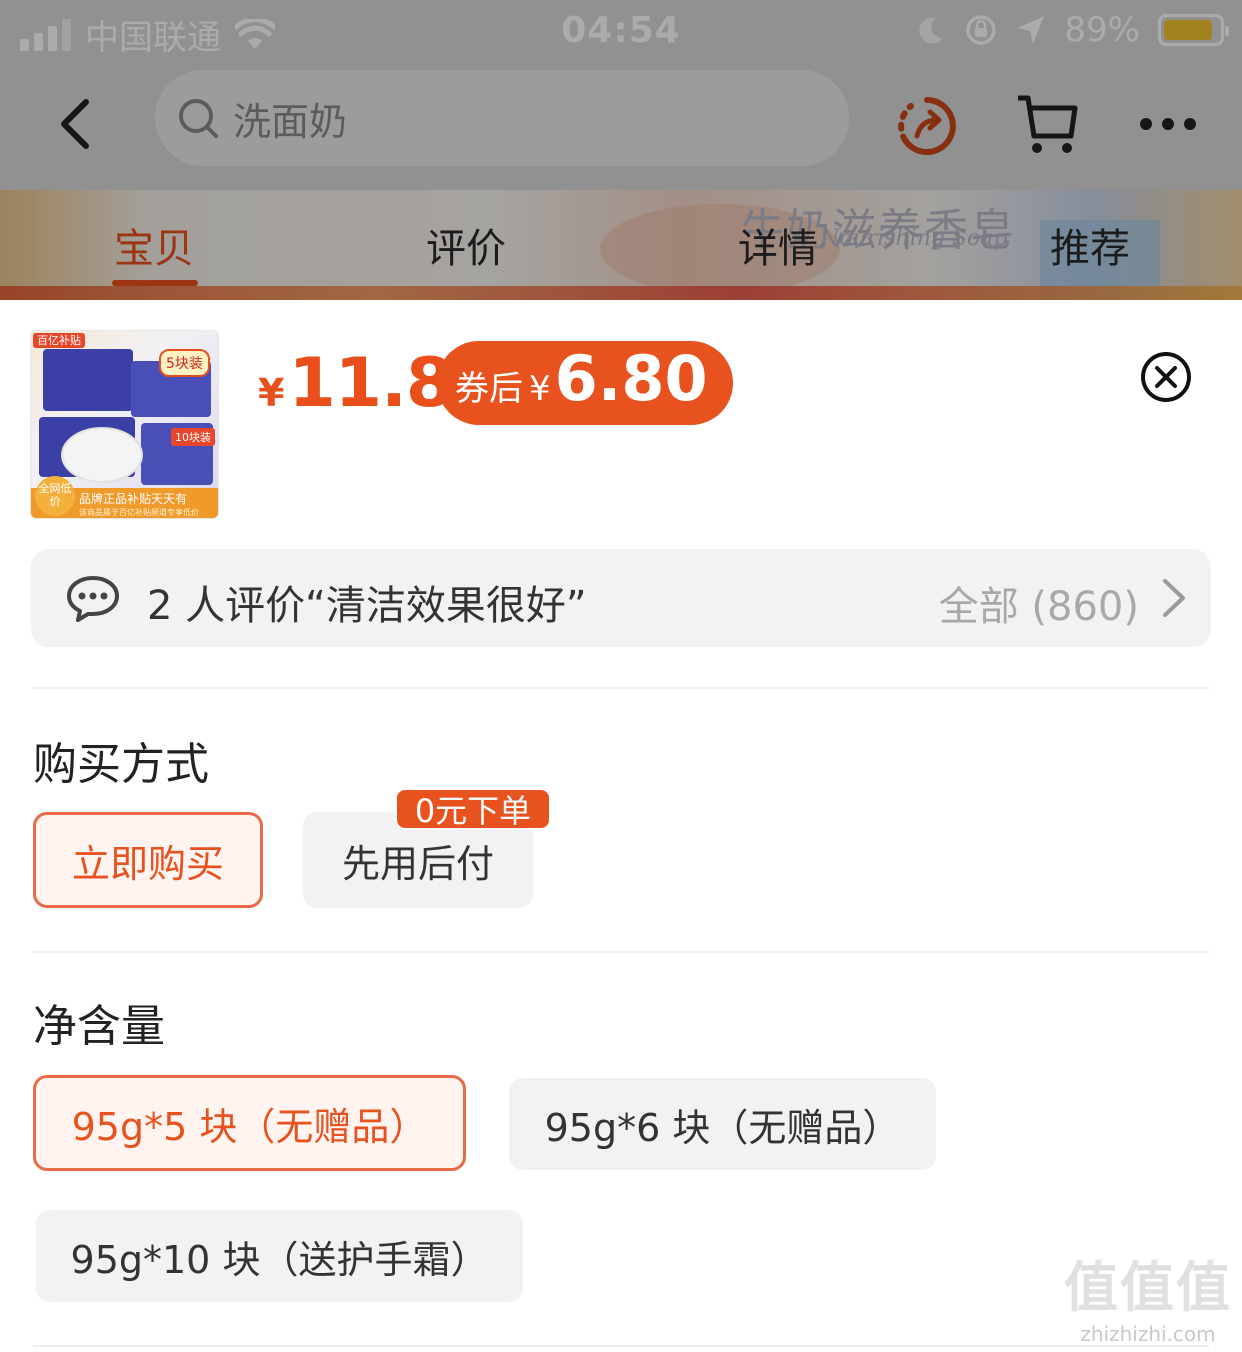  Describe the element at coordinates (148, 860) in the screenshot. I see `purchase-option-buy-now: 立即购买` at that location.